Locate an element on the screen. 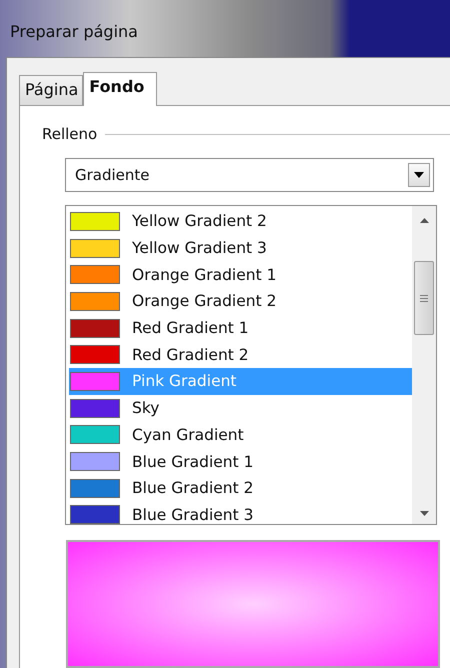 The image size is (450, 668). gradient-item: Cyan Gradient is located at coordinates (240, 435).